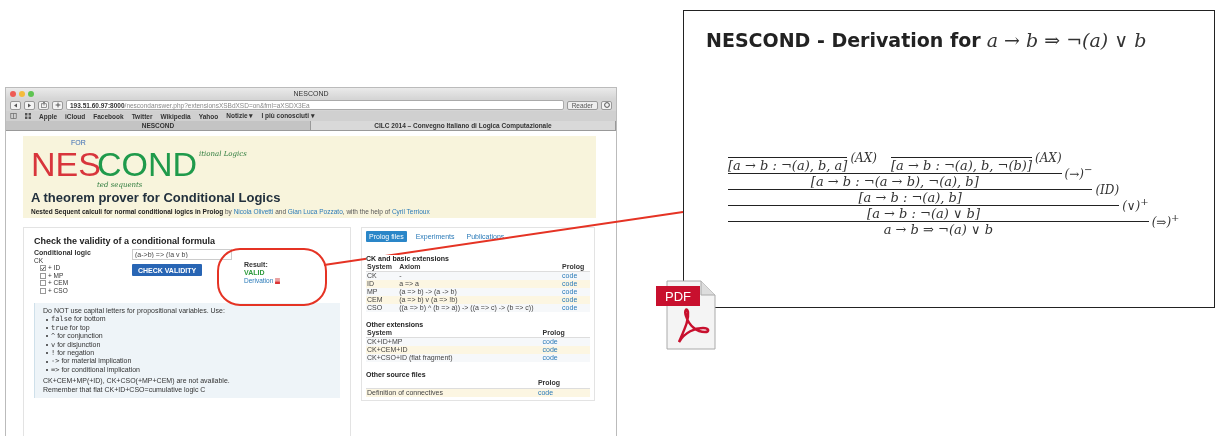 The width and height of the screenshot is (1223, 436). Describe the element at coordinates (125, 241) in the screenshot. I see `panel-heading: Check the validity of a conditional formula` at that location.